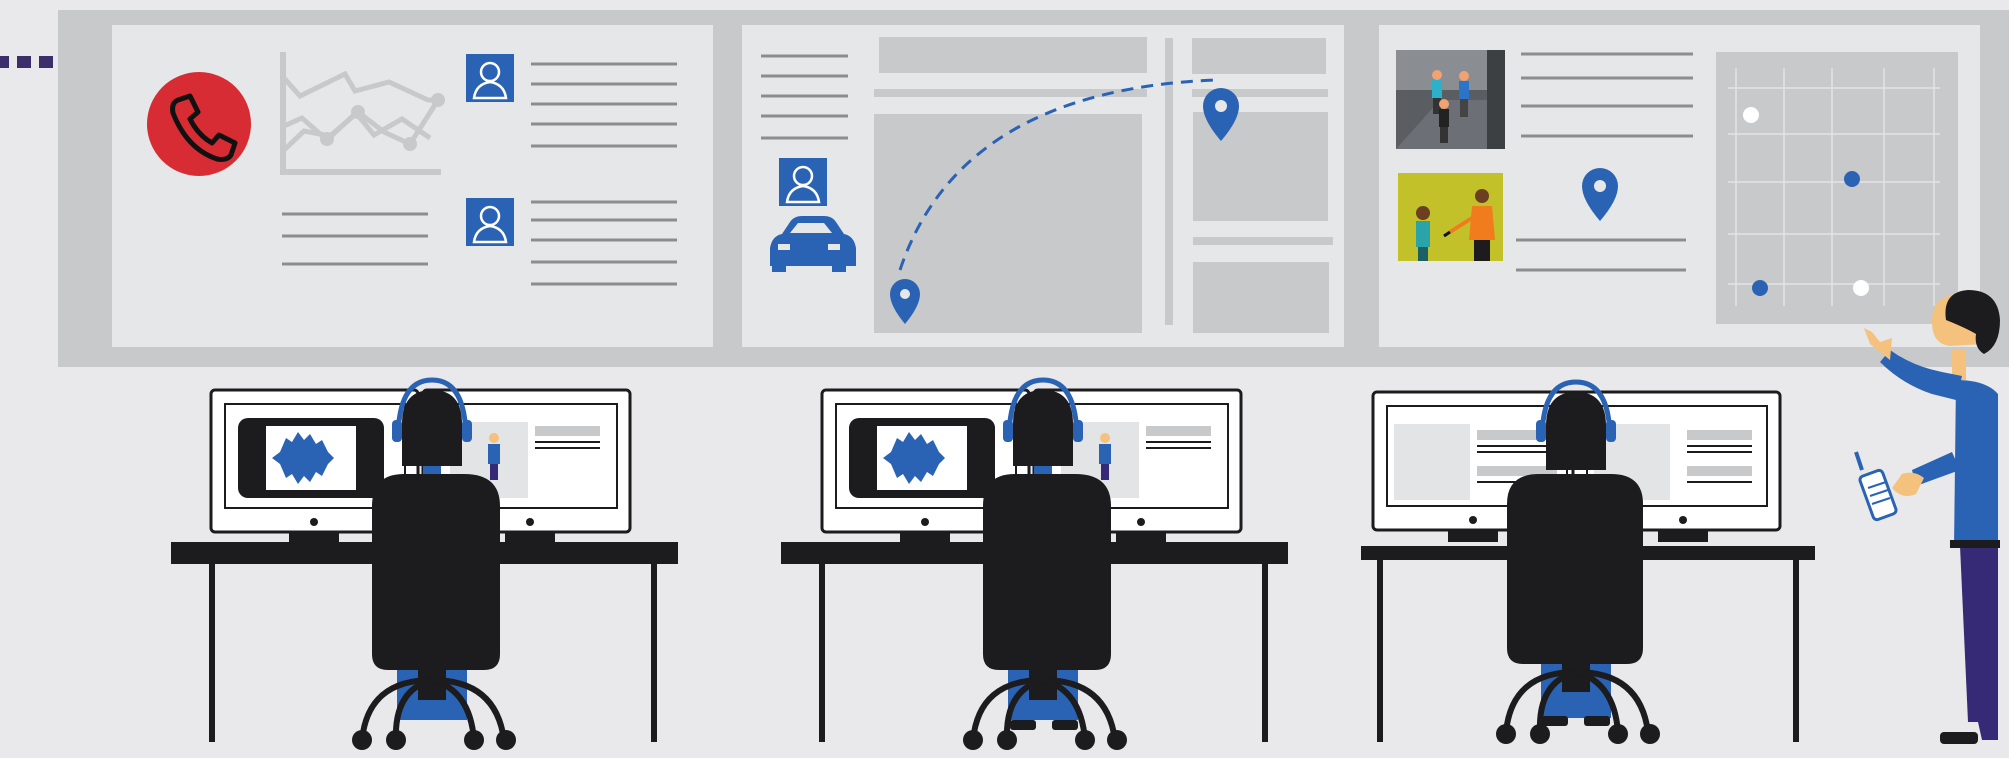 The width and height of the screenshot is (2009, 758). I want to click on evidence-panel, so click(1679, 186).